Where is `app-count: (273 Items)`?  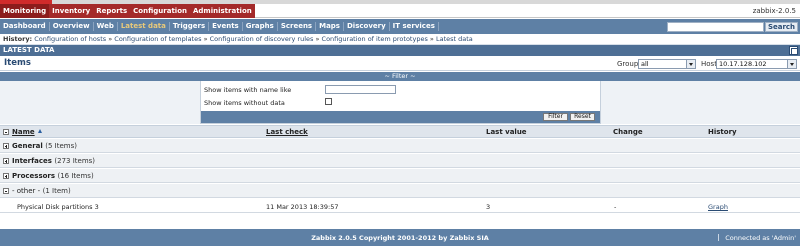 app-count: (273 Items) is located at coordinates (75, 161).